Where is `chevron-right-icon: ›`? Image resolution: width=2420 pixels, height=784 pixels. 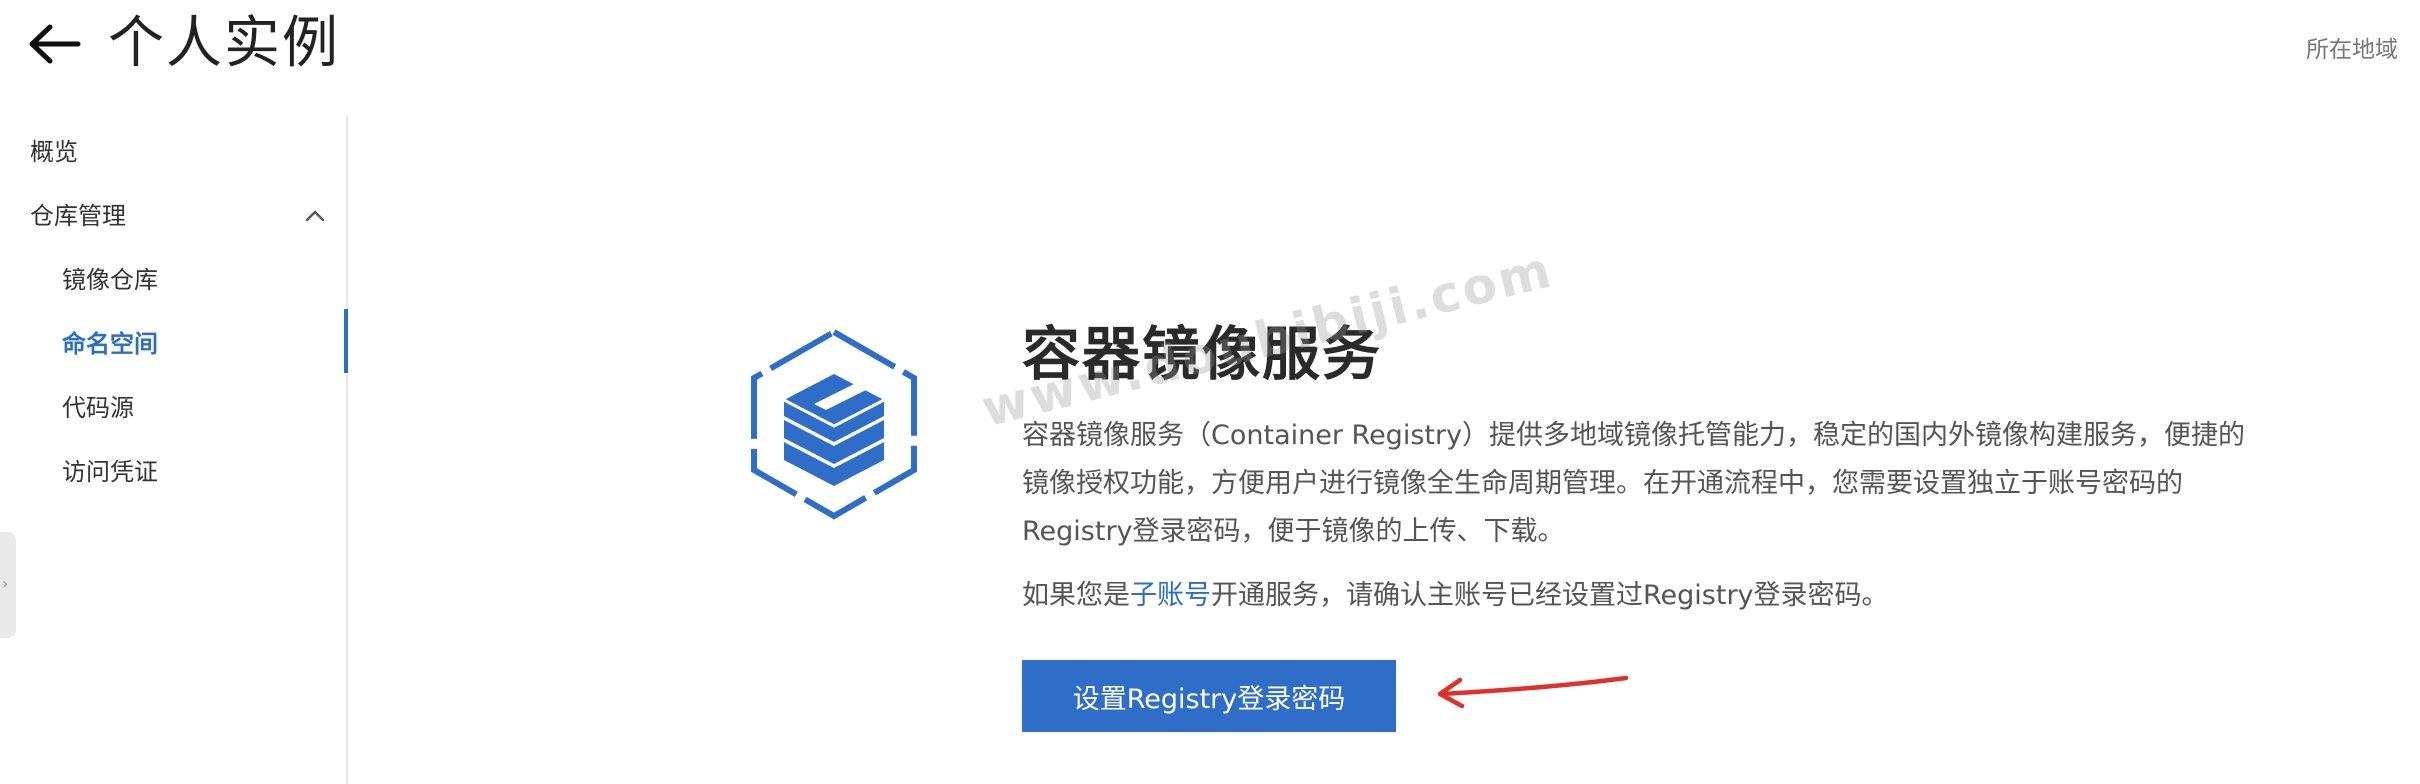
chevron-right-icon: › is located at coordinates (5, 583).